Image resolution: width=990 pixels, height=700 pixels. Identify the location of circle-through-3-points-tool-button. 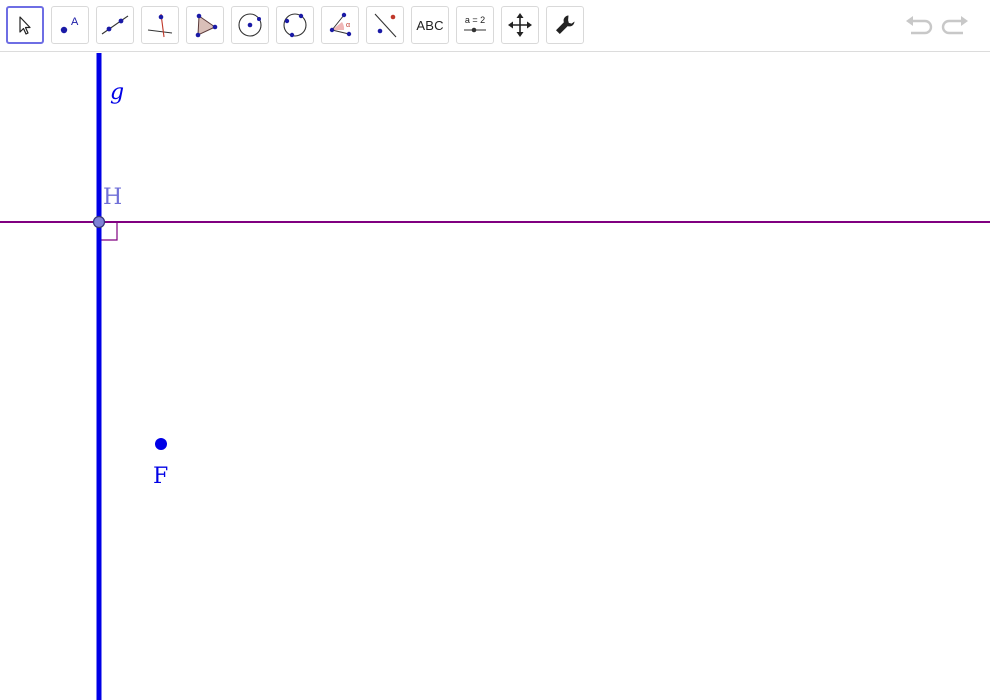
(295, 25).